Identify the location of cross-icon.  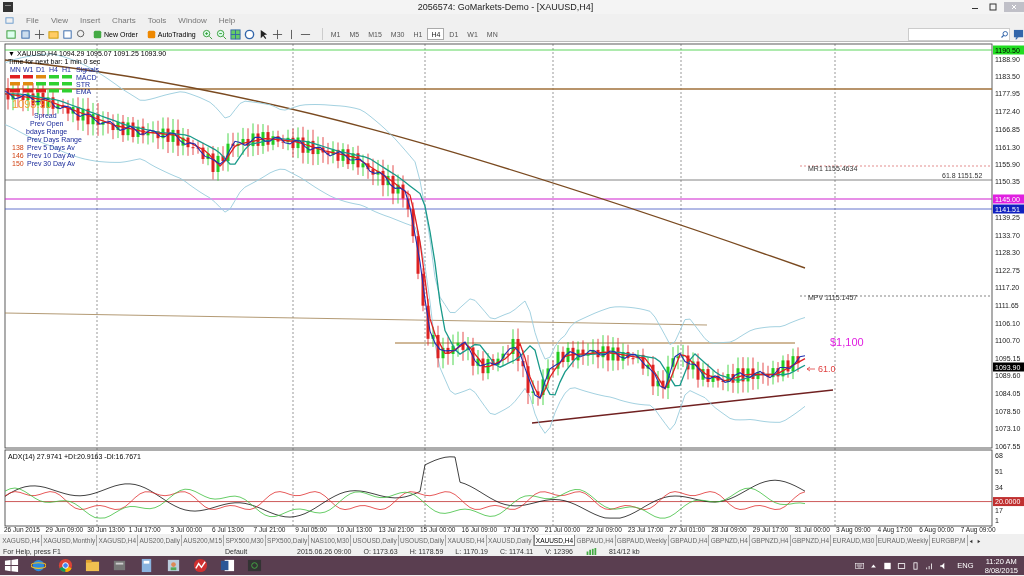
(39, 34).